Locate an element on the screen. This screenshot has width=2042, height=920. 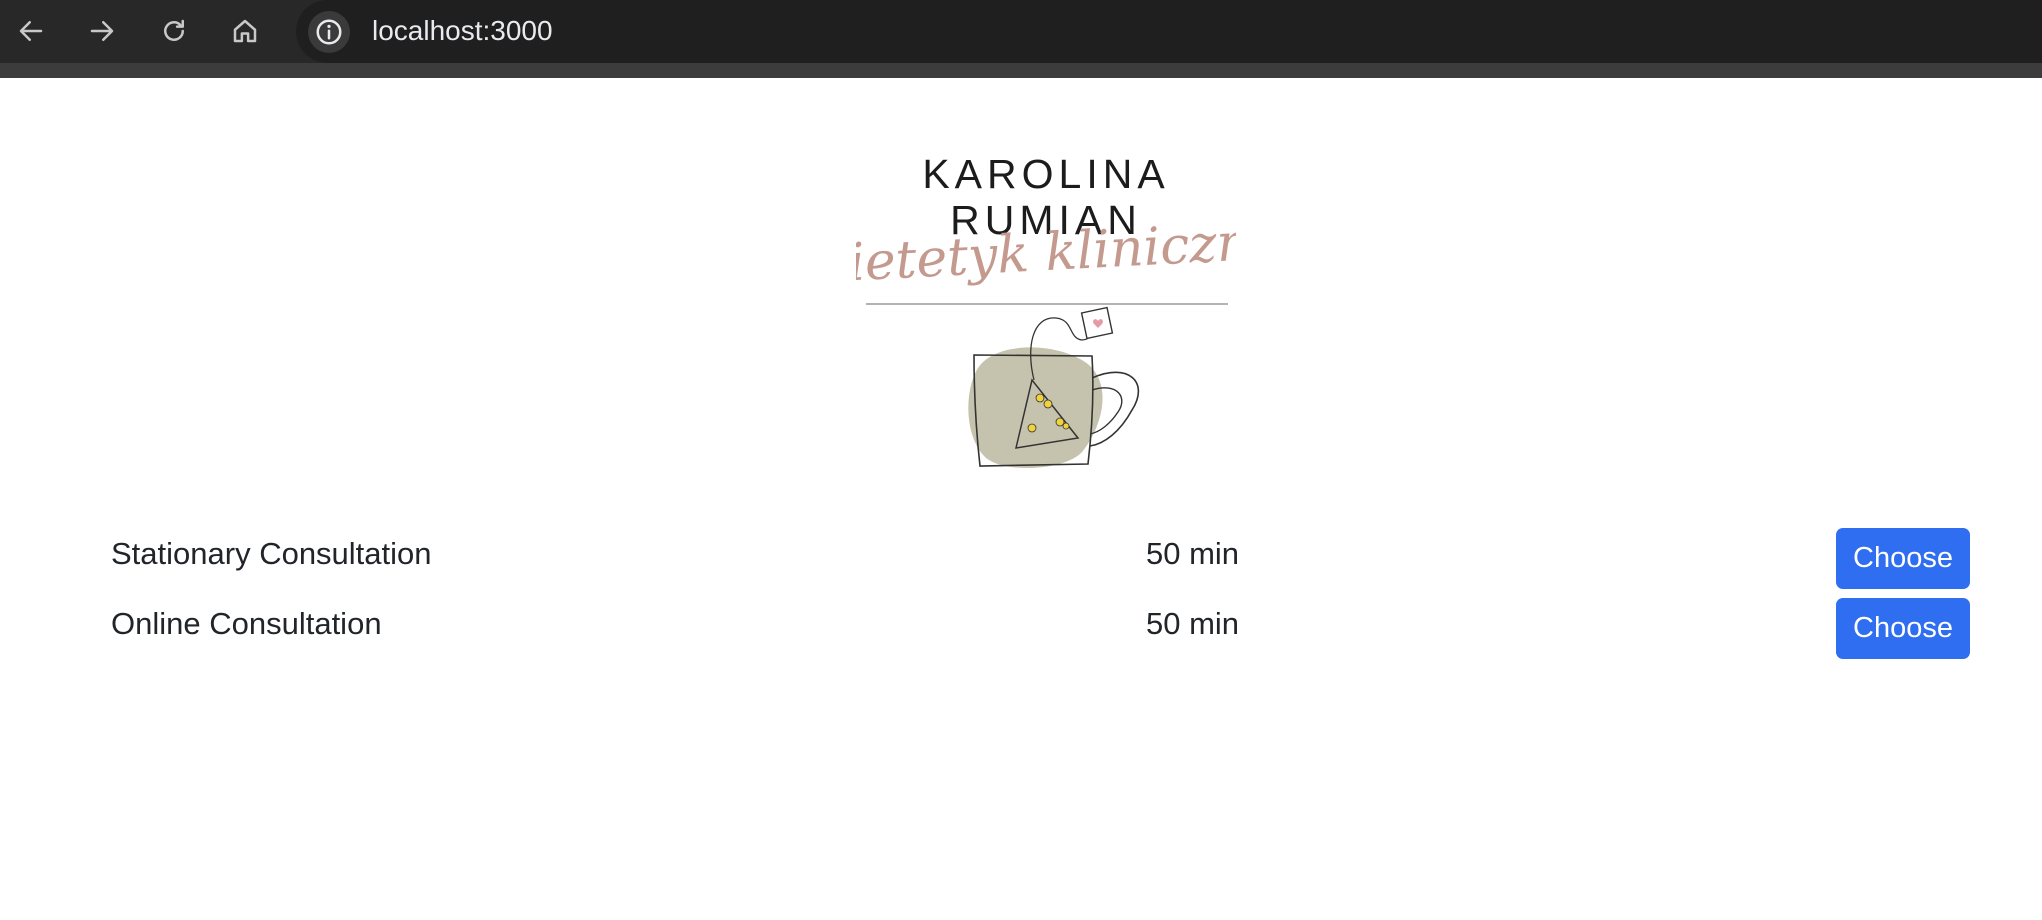
forward-arrow-icon is located at coordinates (102, 31).